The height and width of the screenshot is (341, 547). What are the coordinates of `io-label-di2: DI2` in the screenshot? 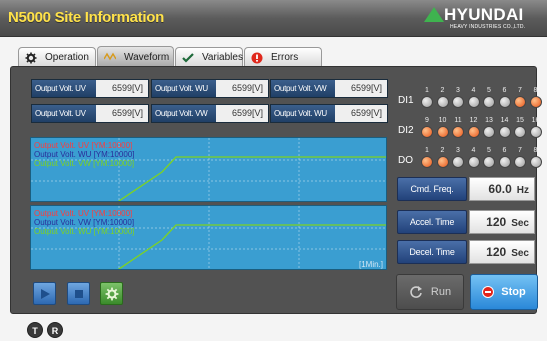 It's located at (406, 130).